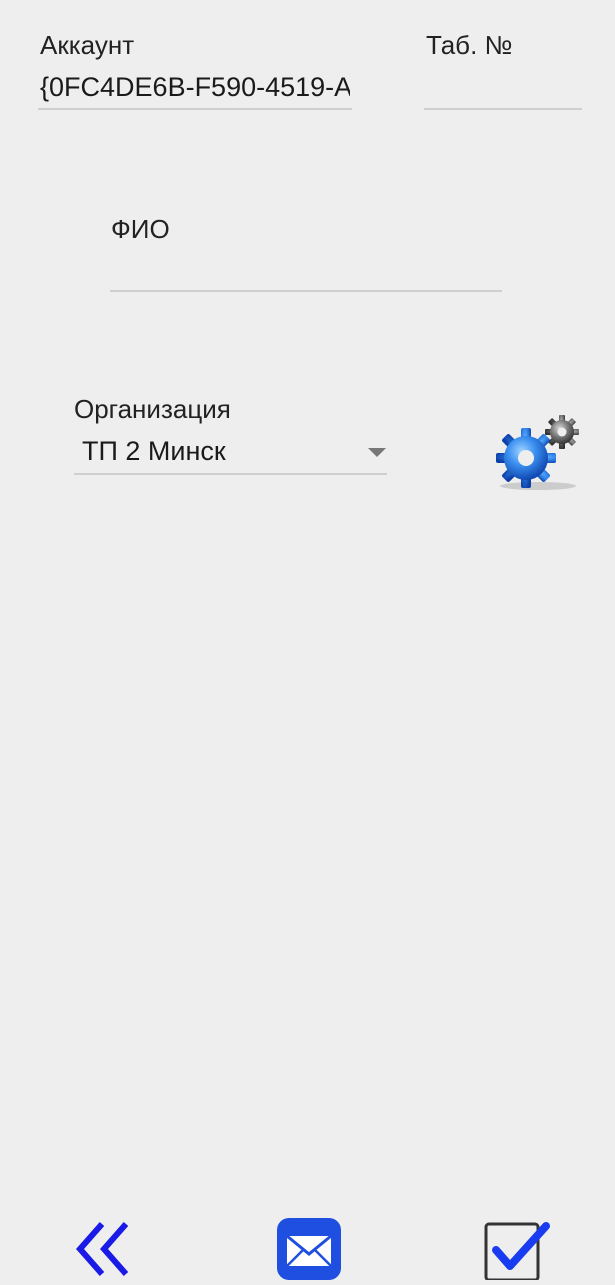  Describe the element at coordinates (230, 474) in the screenshot. I see `organization-select-underline` at that location.